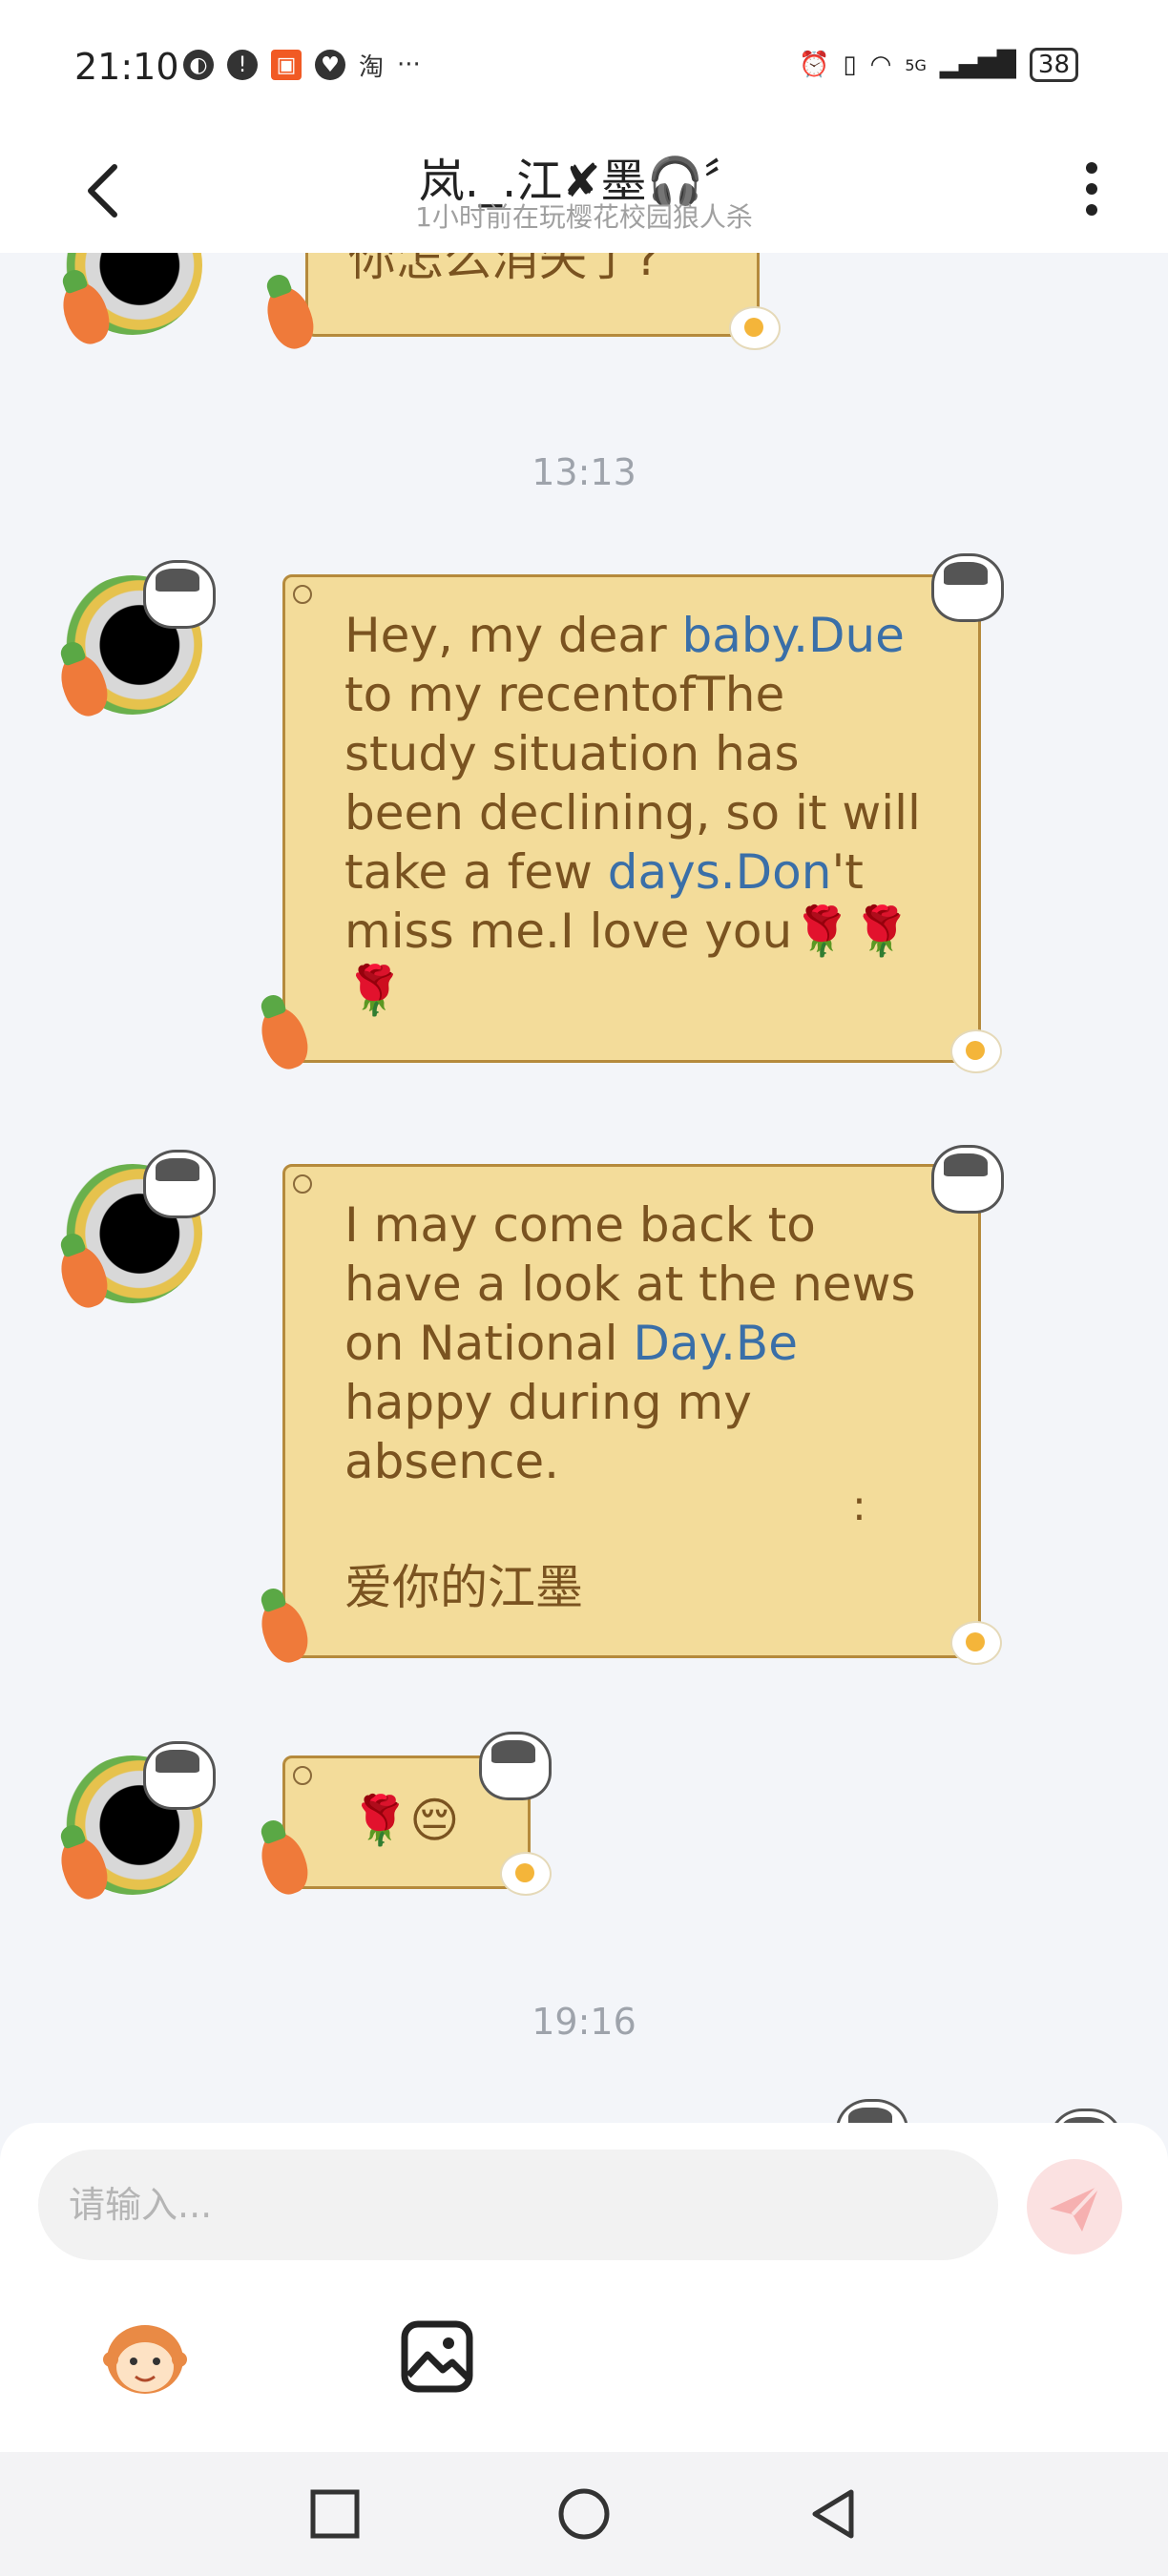 Image resolution: width=1168 pixels, height=2576 pixels. I want to click on message-bubble: 你怎么消失了?, so click(532, 295).